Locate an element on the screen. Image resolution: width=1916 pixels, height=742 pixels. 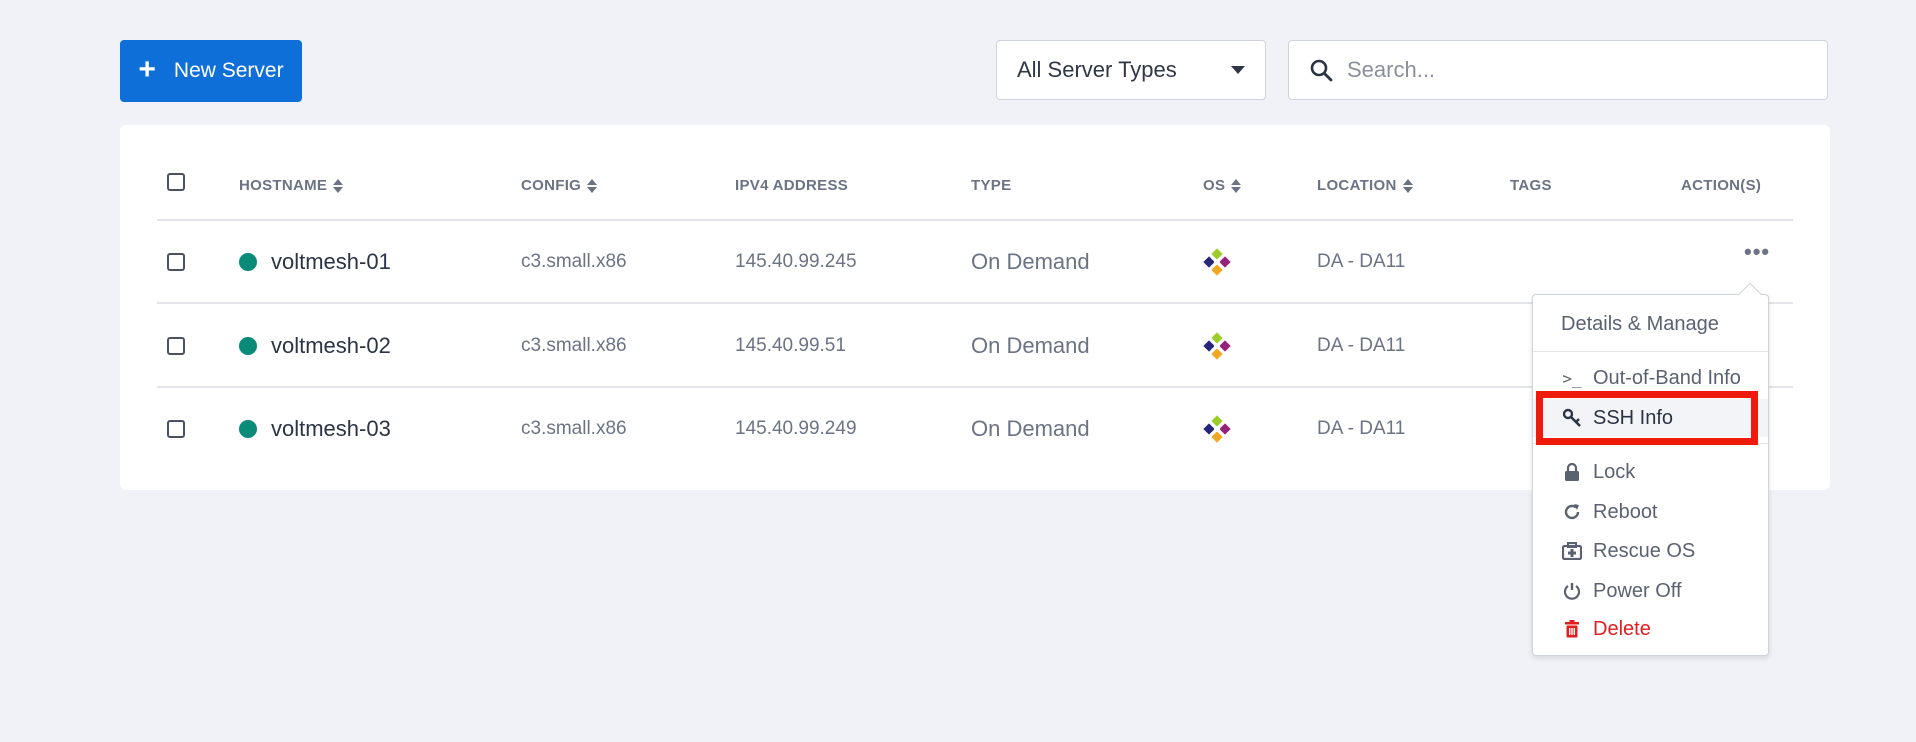
search-icon is located at coordinates (1321, 70).